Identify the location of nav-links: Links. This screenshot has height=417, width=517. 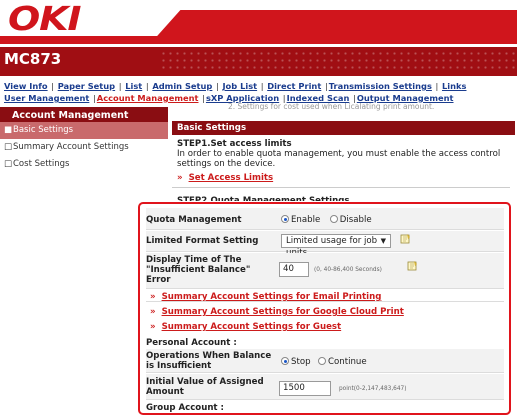
(454, 86).